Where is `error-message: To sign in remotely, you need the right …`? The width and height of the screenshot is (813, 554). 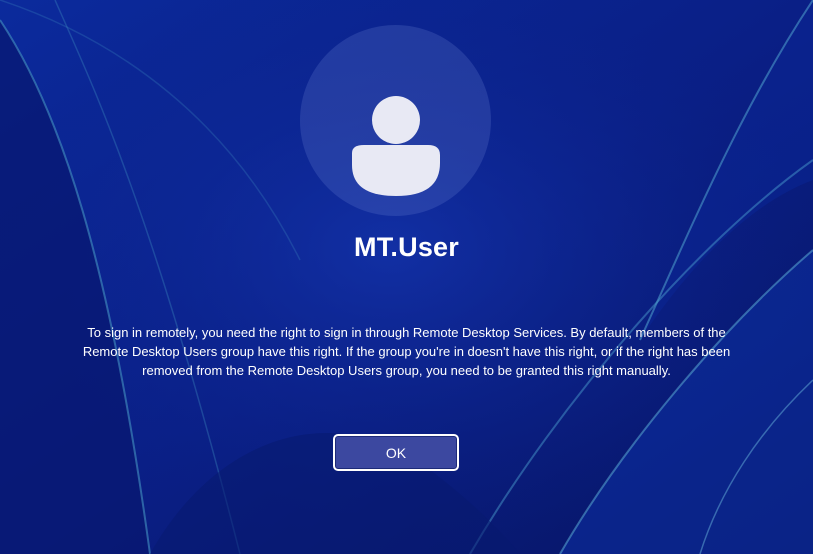
error-message: To sign in remotely, you need the right … is located at coordinates (406, 351).